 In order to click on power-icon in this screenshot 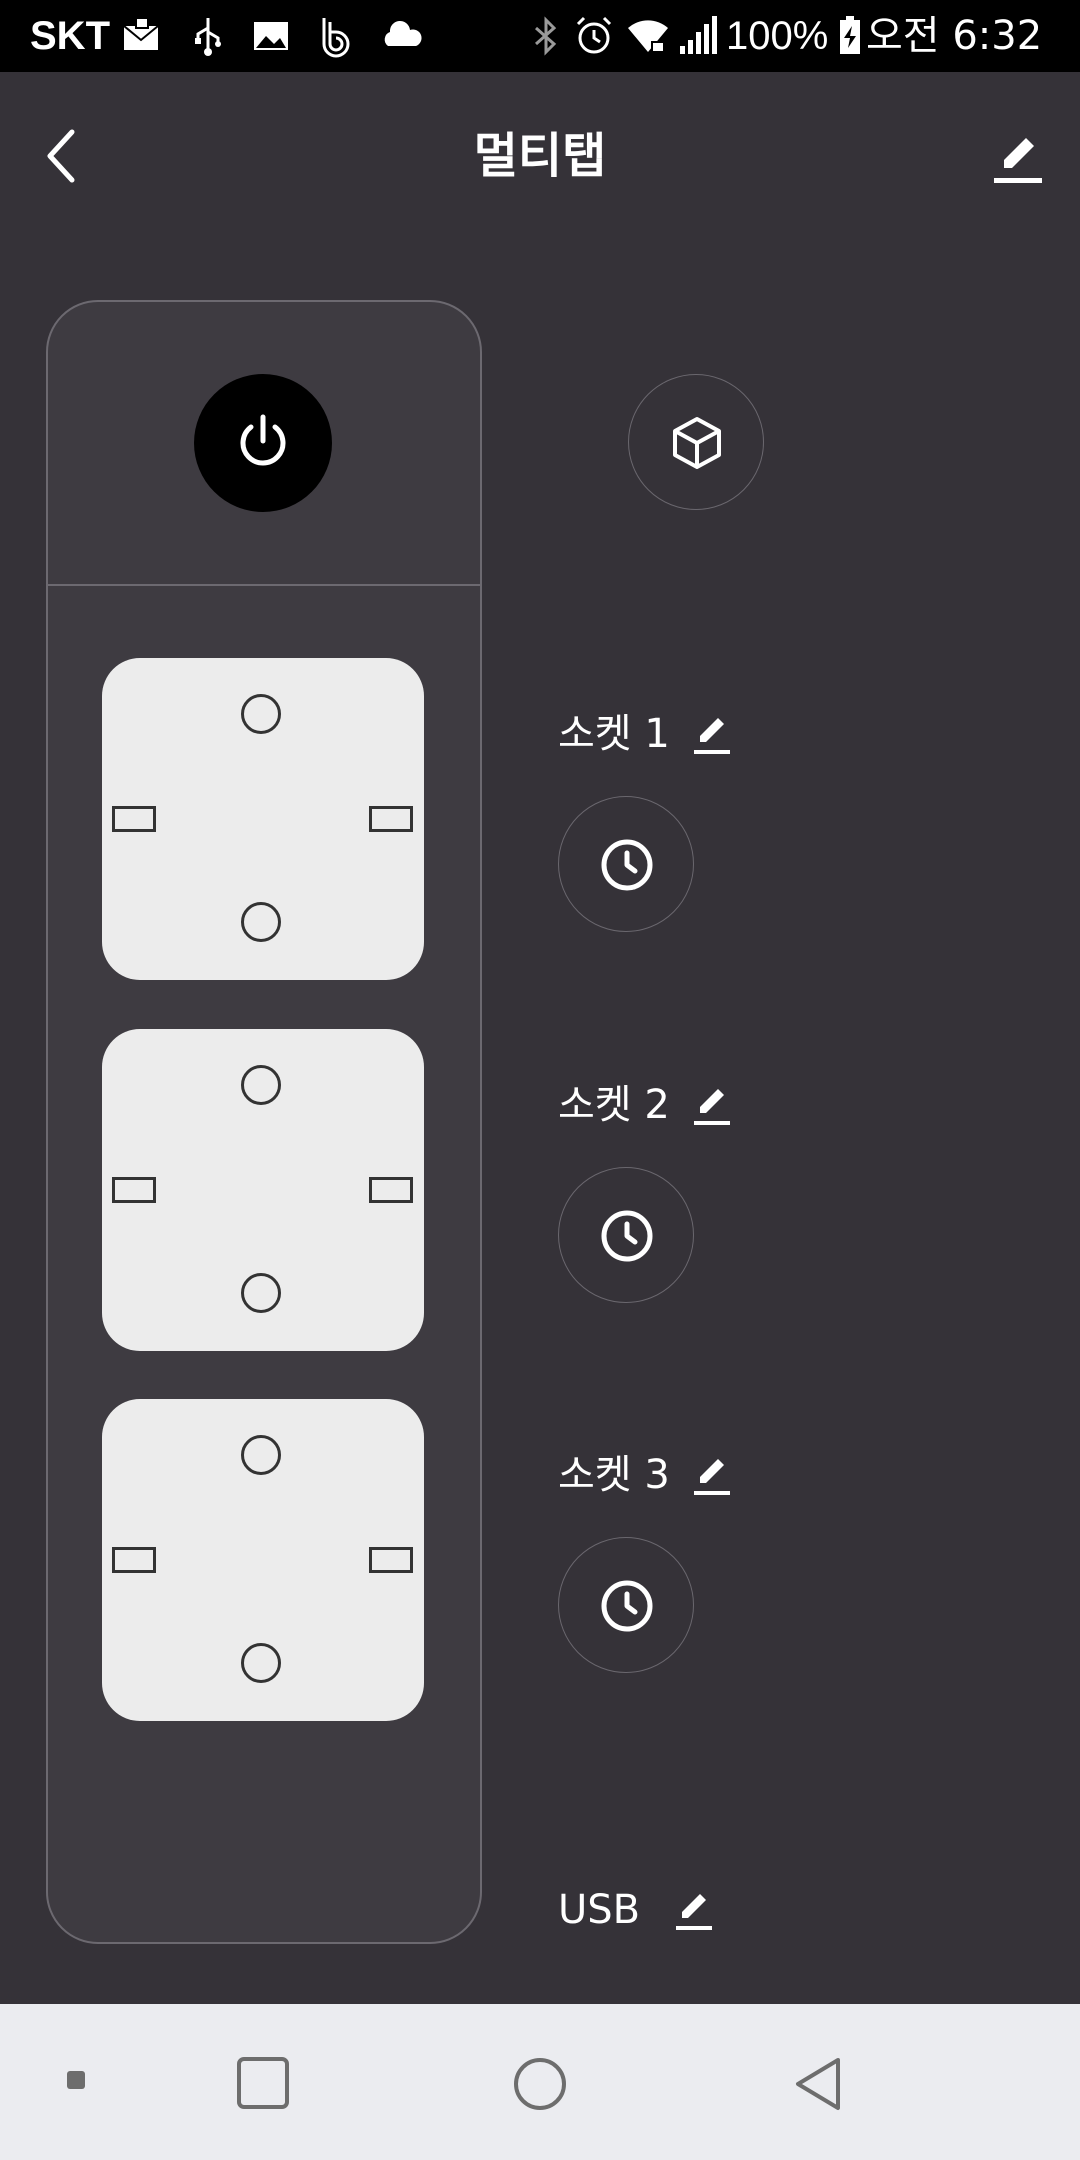, I will do `click(263, 440)`.